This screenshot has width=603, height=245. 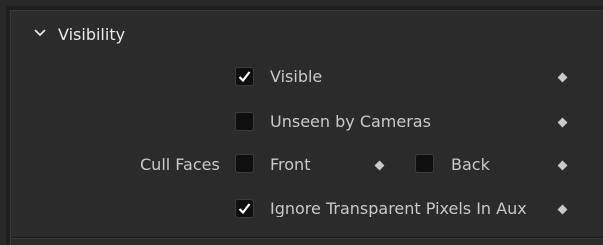 I want to click on cull-back-checkbox, so click(x=424, y=163).